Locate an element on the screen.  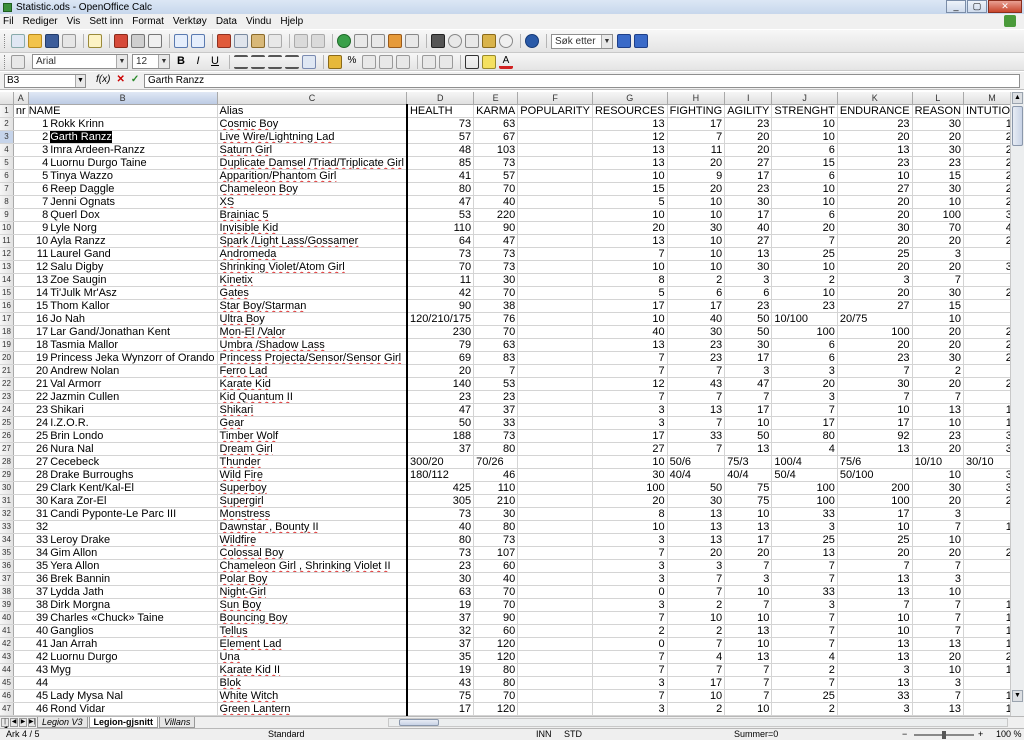
column-header: G is located at coordinates (630, 98).